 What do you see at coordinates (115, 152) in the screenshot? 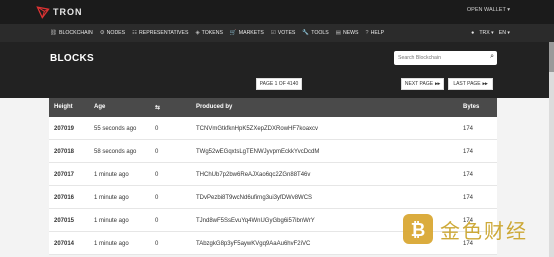
I see `block-age: 58 seconds ago` at bounding box center [115, 152].